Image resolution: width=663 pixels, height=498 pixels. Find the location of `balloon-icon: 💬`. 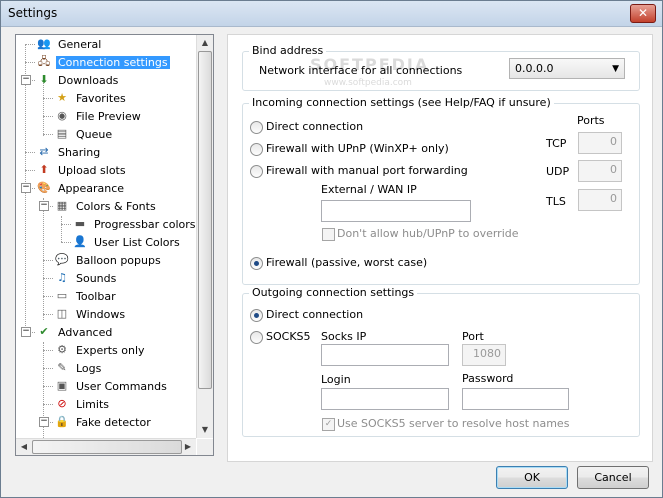

balloon-icon: 💬 is located at coordinates (62, 259).